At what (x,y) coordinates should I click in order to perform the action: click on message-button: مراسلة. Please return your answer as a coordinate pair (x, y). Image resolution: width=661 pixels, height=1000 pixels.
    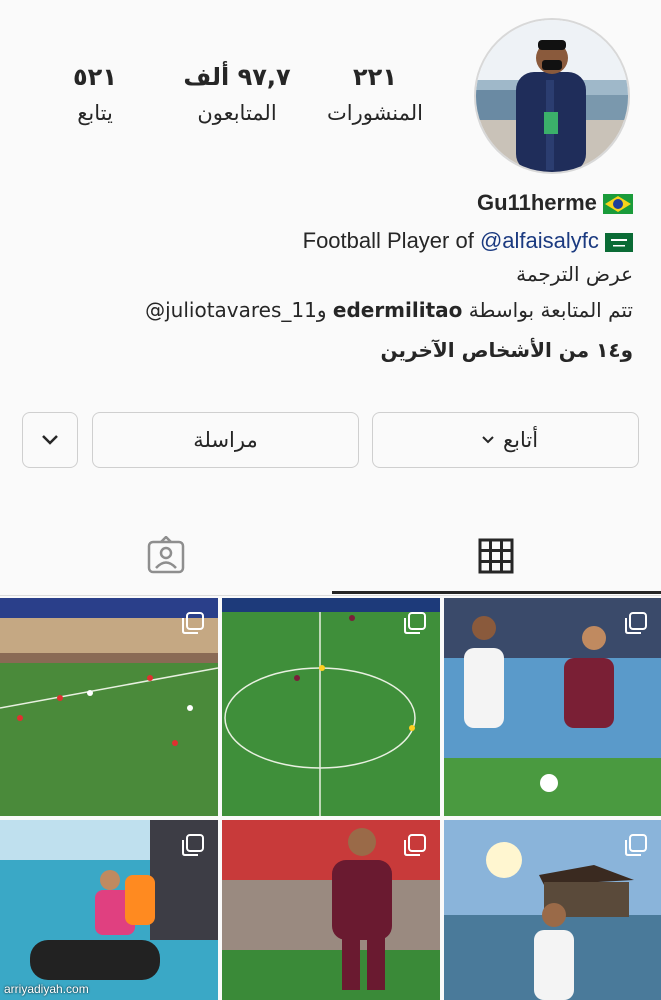
    Looking at the image, I should click on (225, 440).